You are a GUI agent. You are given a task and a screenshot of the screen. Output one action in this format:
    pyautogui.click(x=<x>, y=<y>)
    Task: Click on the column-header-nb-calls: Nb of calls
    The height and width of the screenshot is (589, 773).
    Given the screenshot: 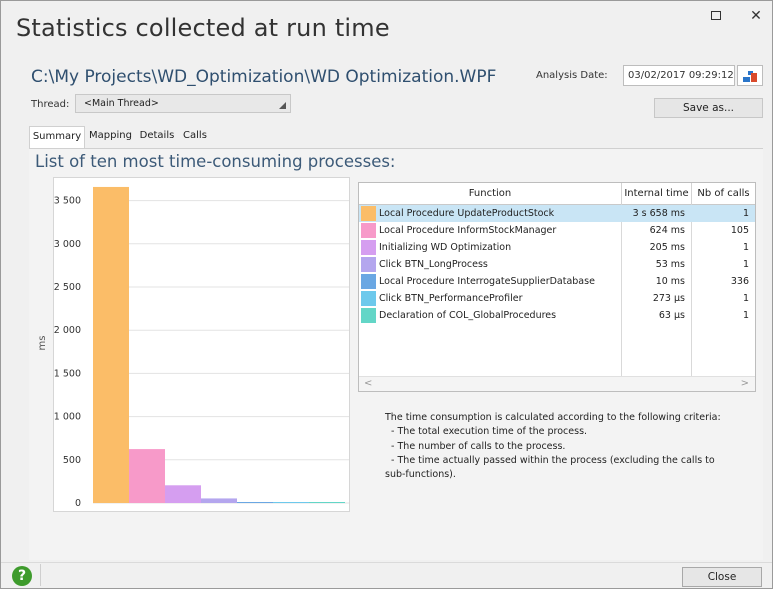 What is the action you would take?
    pyautogui.click(x=723, y=194)
    